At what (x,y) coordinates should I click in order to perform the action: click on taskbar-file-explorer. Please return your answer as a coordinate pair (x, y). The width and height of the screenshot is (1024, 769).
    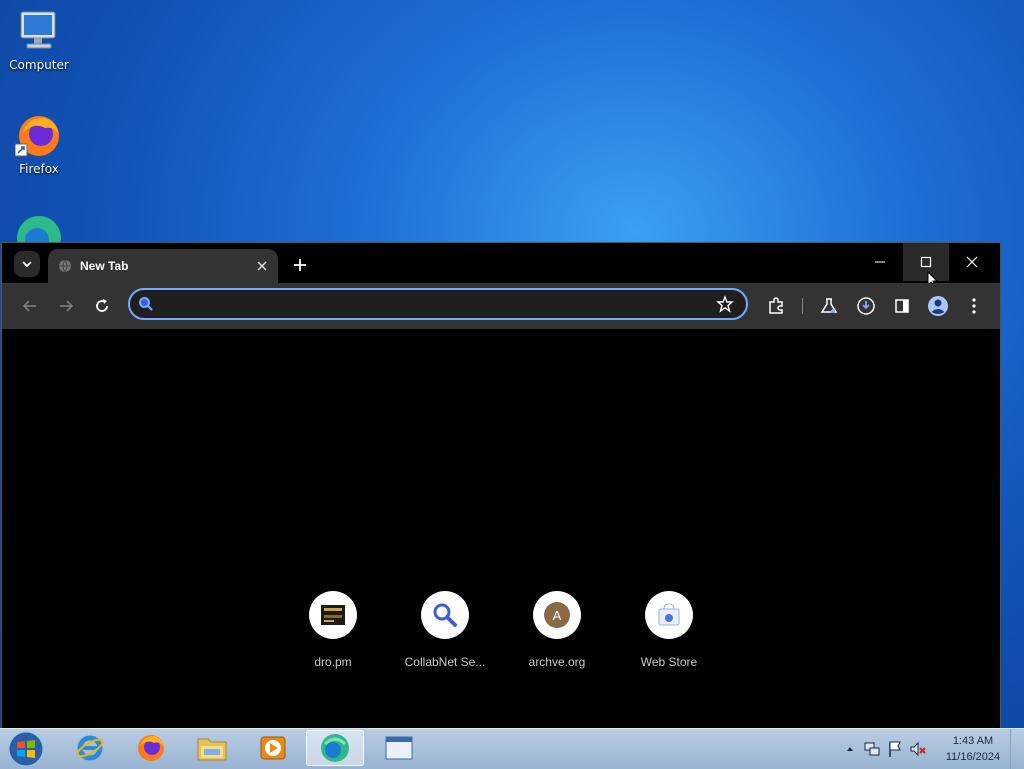
    Looking at the image, I should click on (212, 748).